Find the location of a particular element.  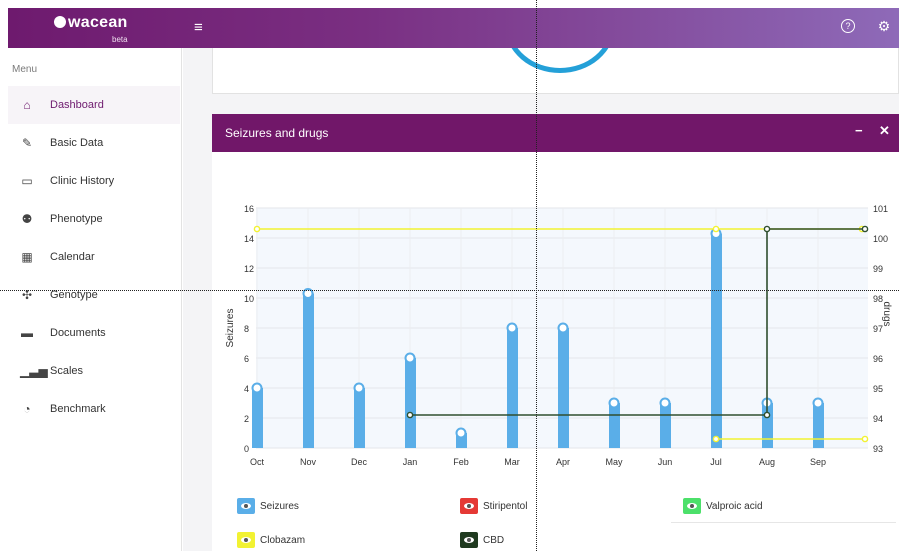

sidebar-item-label: Clinic History is located at coordinates (82, 181).